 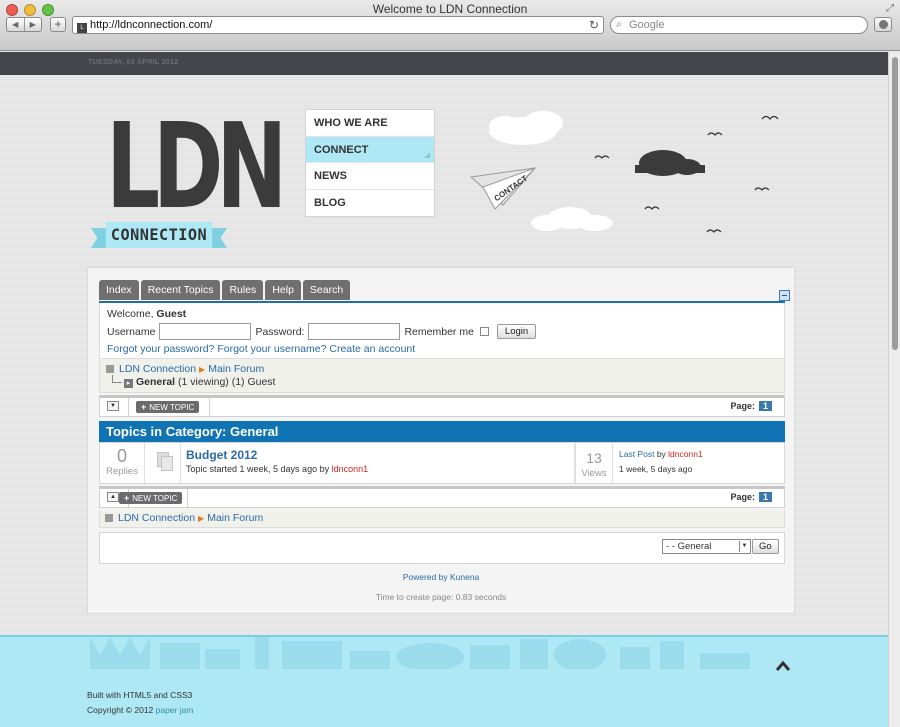 What do you see at coordinates (160, 349) in the screenshot?
I see `forgot-password-link: Forgot your password?` at bounding box center [160, 349].